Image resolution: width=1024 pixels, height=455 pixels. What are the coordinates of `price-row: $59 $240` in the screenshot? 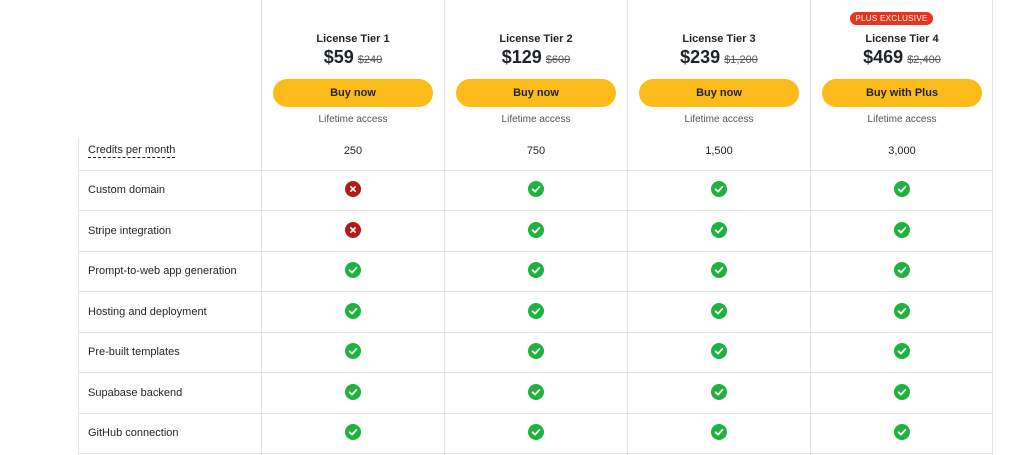 It's located at (353, 57).